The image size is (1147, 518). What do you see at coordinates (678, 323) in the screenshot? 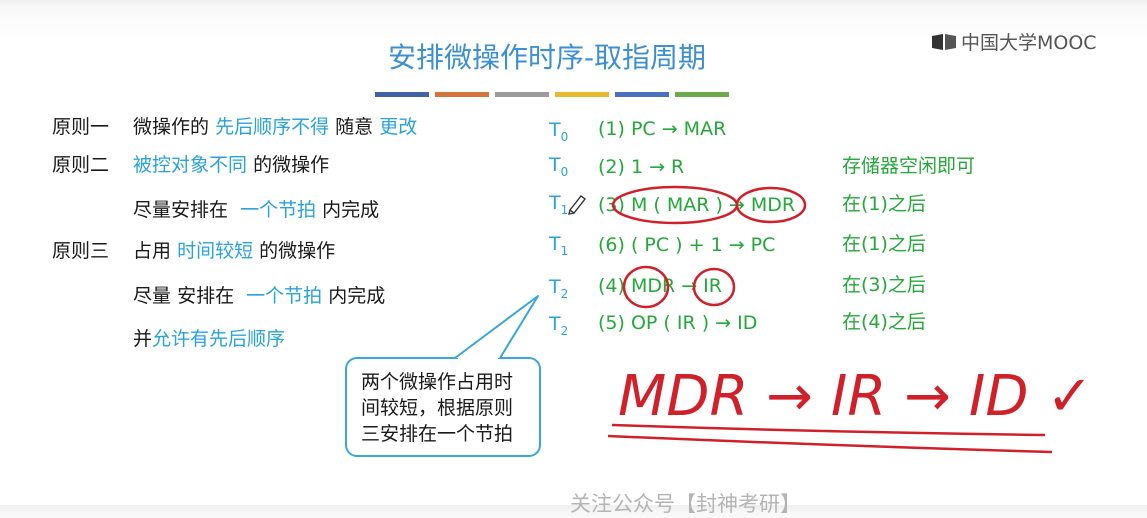
I see `micro-op: (5) OP ( IR ) → ID` at bounding box center [678, 323].